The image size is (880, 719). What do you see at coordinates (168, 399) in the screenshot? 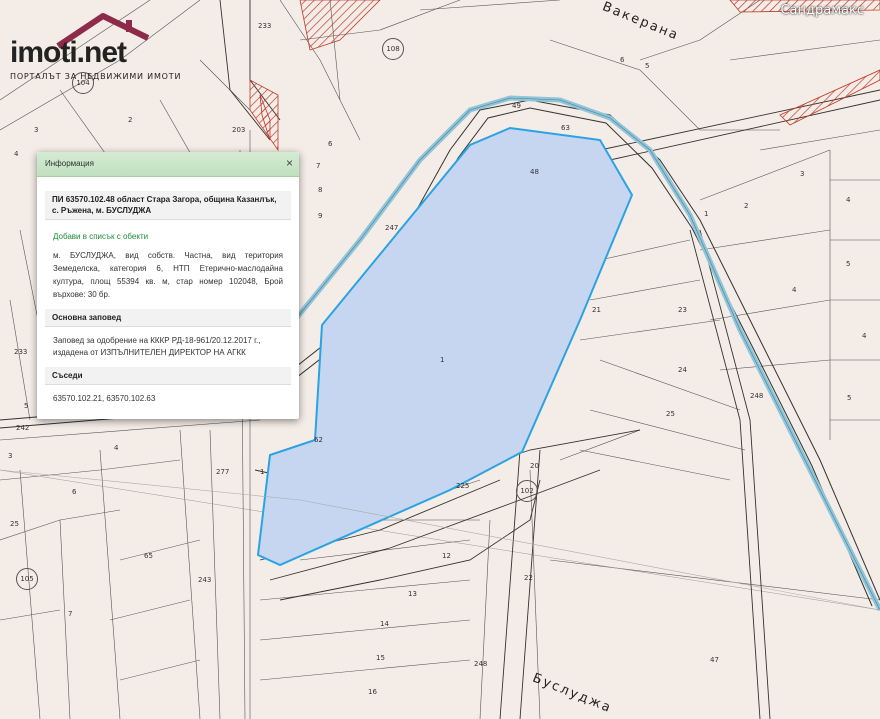
I see `neighbors-list: 63570.102.21, 63570.102.63` at bounding box center [168, 399].